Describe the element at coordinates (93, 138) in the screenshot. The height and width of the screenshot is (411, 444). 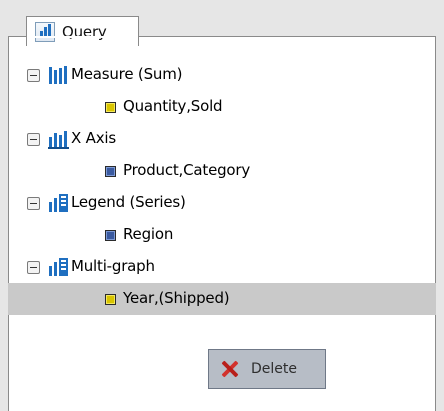
I see `tree-group-label: X Axis` at that location.